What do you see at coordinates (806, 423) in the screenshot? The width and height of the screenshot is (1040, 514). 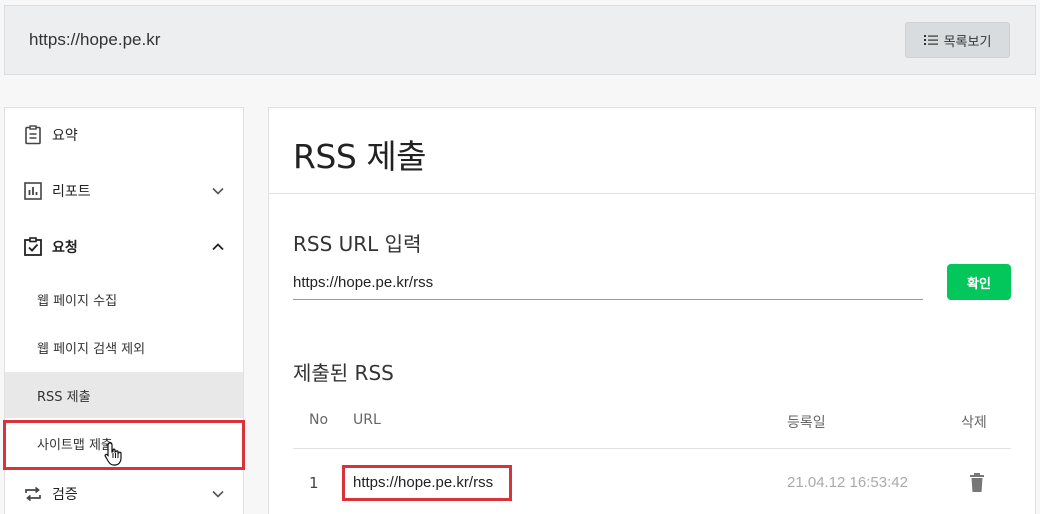 I see `table-header-date: 등록일` at bounding box center [806, 423].